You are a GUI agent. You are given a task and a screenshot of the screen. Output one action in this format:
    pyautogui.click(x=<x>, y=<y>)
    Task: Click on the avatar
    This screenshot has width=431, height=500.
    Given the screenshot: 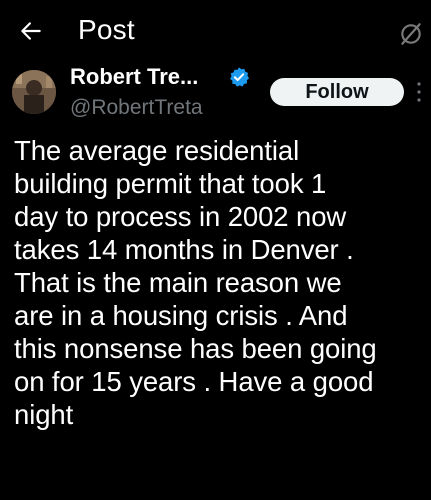 What is the action you would take?
    pyautogui.click(x=34, y=92)
    